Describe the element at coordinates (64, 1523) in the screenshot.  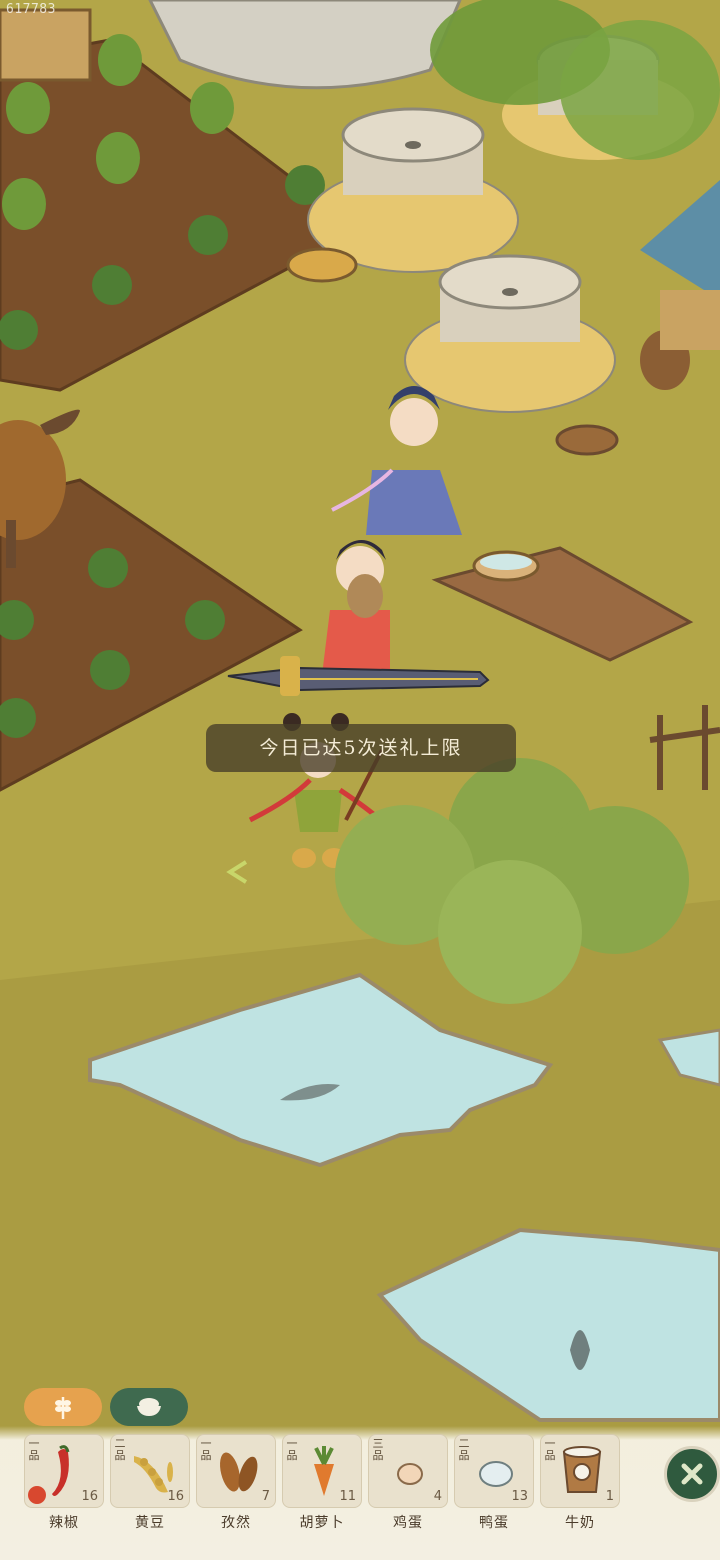
I see `item-name: 辣椒` at that location.